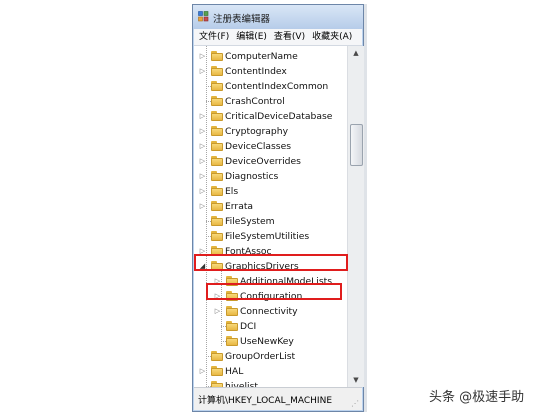  I want to click on tree-item: CrashControl, so click(270, 101).